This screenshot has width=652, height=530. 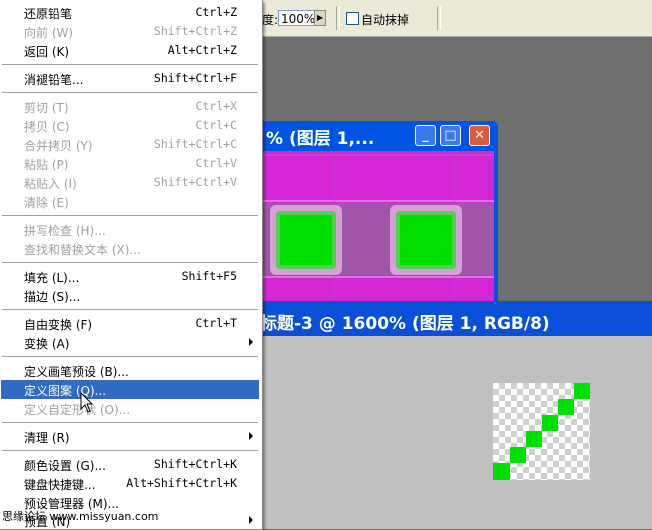 What do you see at coordinates (130, 342) in the screenshot?
I see `menu-item-transform: 变换 (A)` at bounding box center [130, 342].